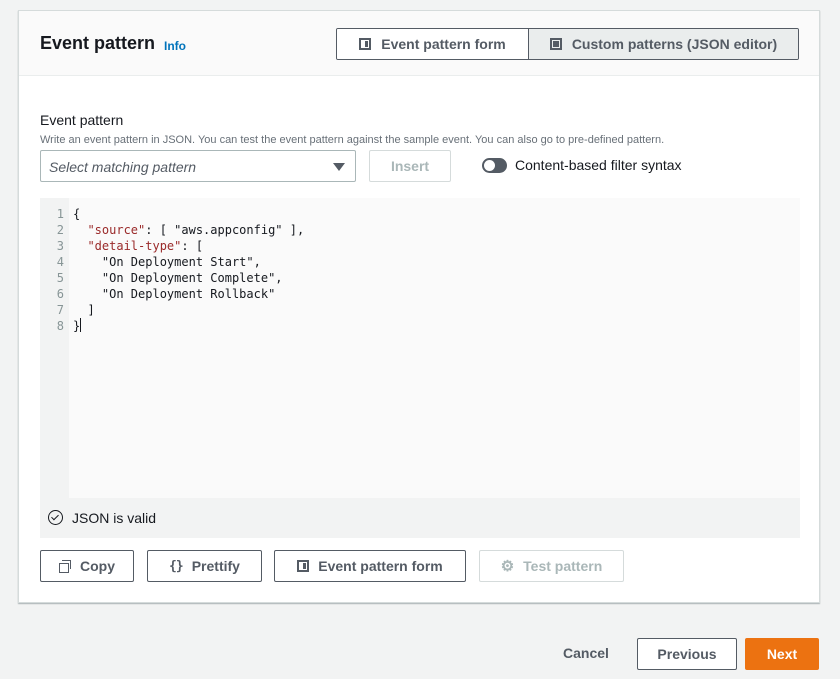  I want to click on gear-icon: ⚙, so click(507, 566).